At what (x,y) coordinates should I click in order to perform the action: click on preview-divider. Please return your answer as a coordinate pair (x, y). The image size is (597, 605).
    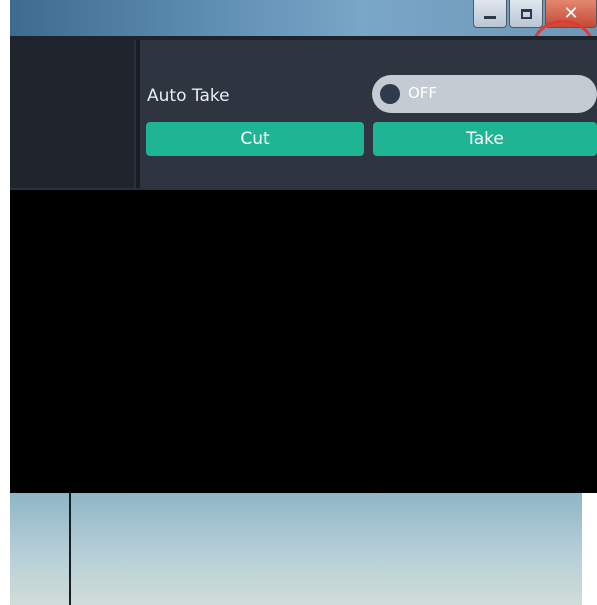
    Looking at the image, I should click on (70, 549).